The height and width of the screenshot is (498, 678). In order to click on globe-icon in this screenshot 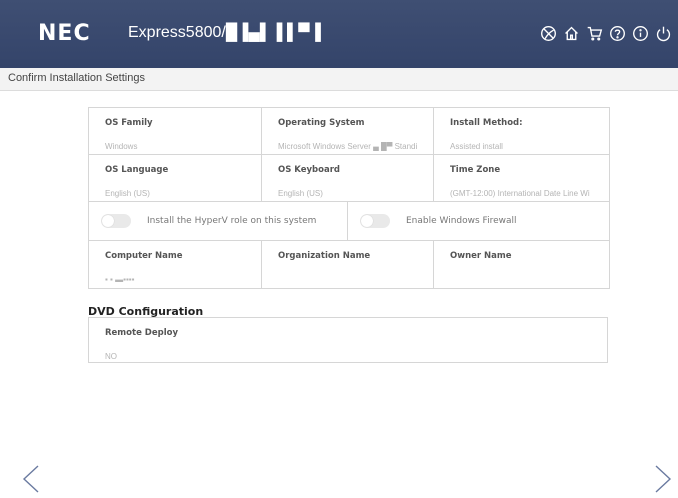, I will do `click(548, 33)`.